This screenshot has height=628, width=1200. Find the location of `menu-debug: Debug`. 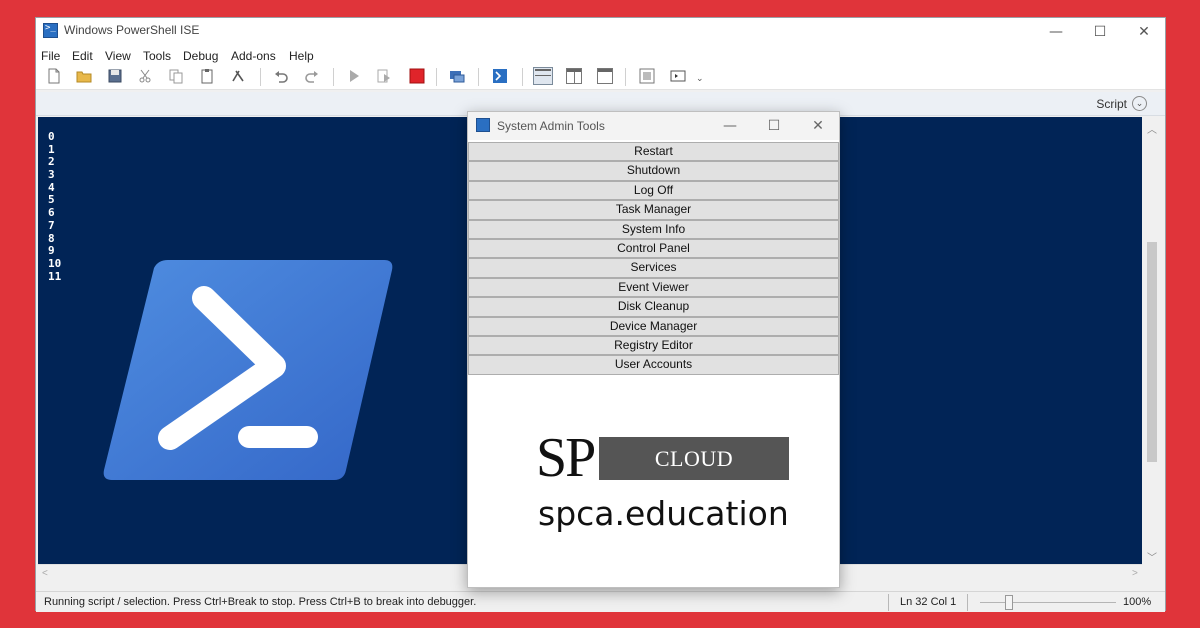

menu-debug: Debug is located at coordinates (200, 56).